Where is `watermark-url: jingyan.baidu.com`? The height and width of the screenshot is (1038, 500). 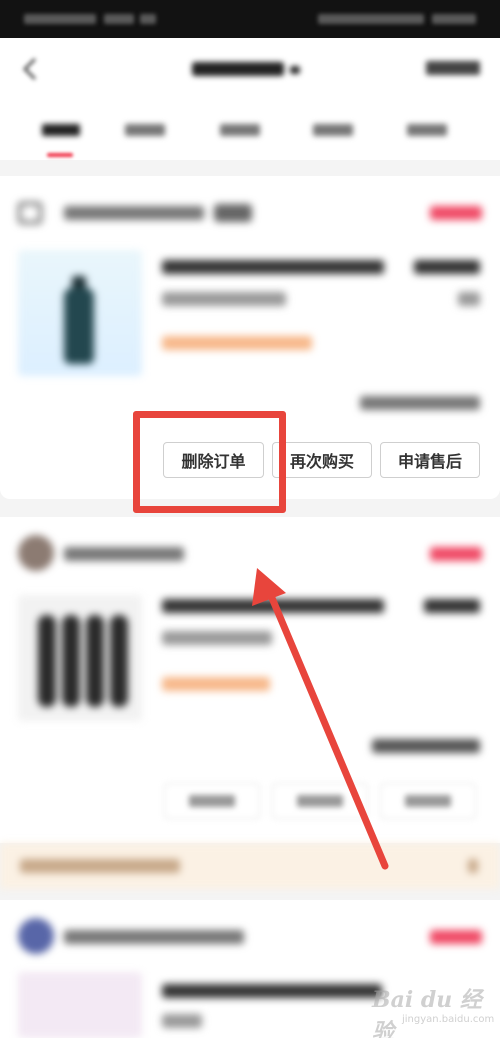
watermark-url: jingyan.baidu.com is located at coordinates (448, 1019).